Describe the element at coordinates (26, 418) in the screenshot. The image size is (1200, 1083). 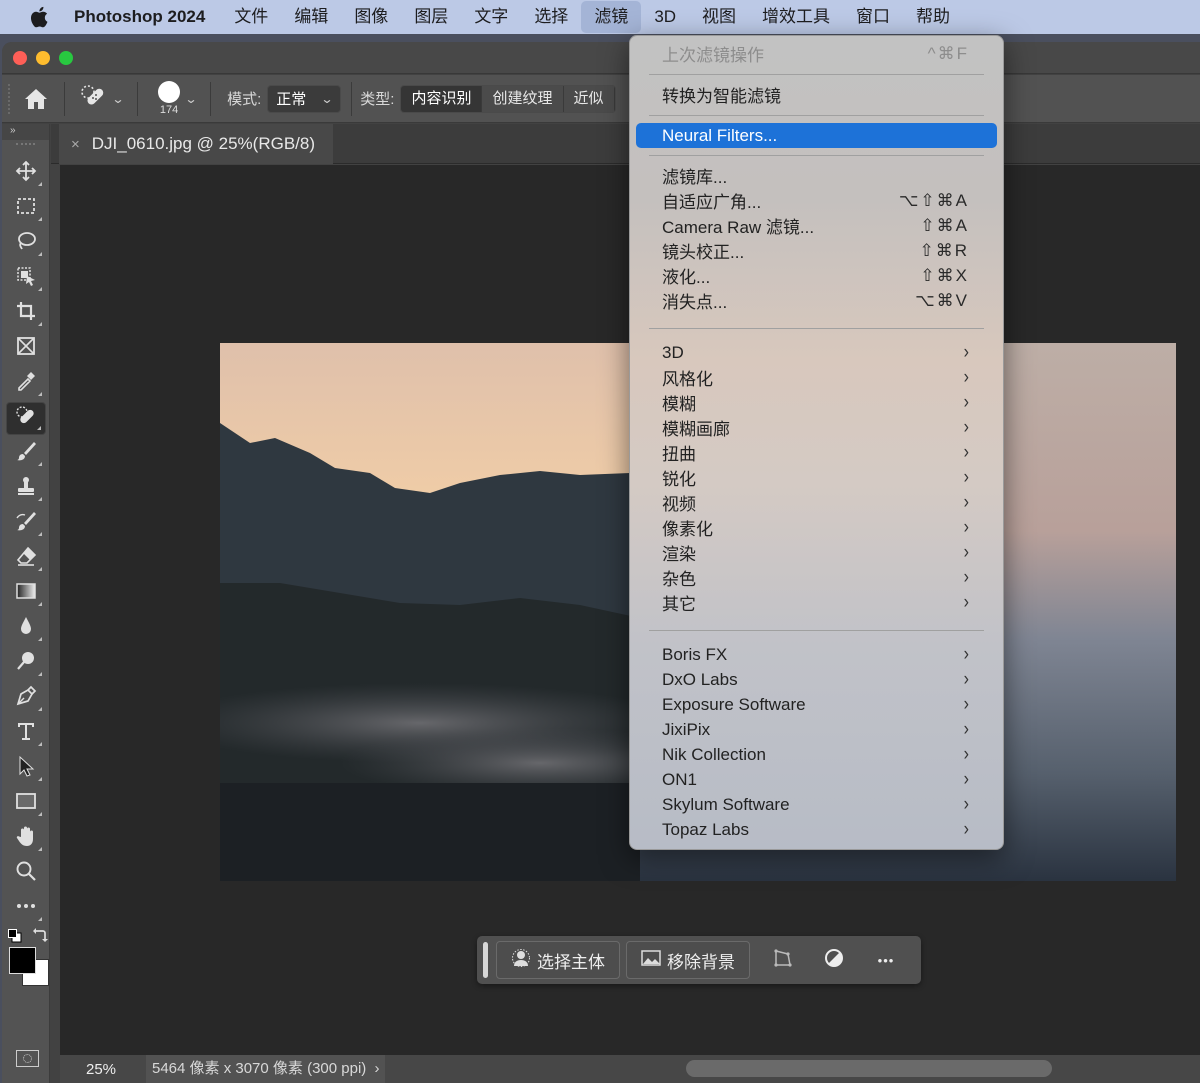
I see `spot-healing-brush-tool` at that location.